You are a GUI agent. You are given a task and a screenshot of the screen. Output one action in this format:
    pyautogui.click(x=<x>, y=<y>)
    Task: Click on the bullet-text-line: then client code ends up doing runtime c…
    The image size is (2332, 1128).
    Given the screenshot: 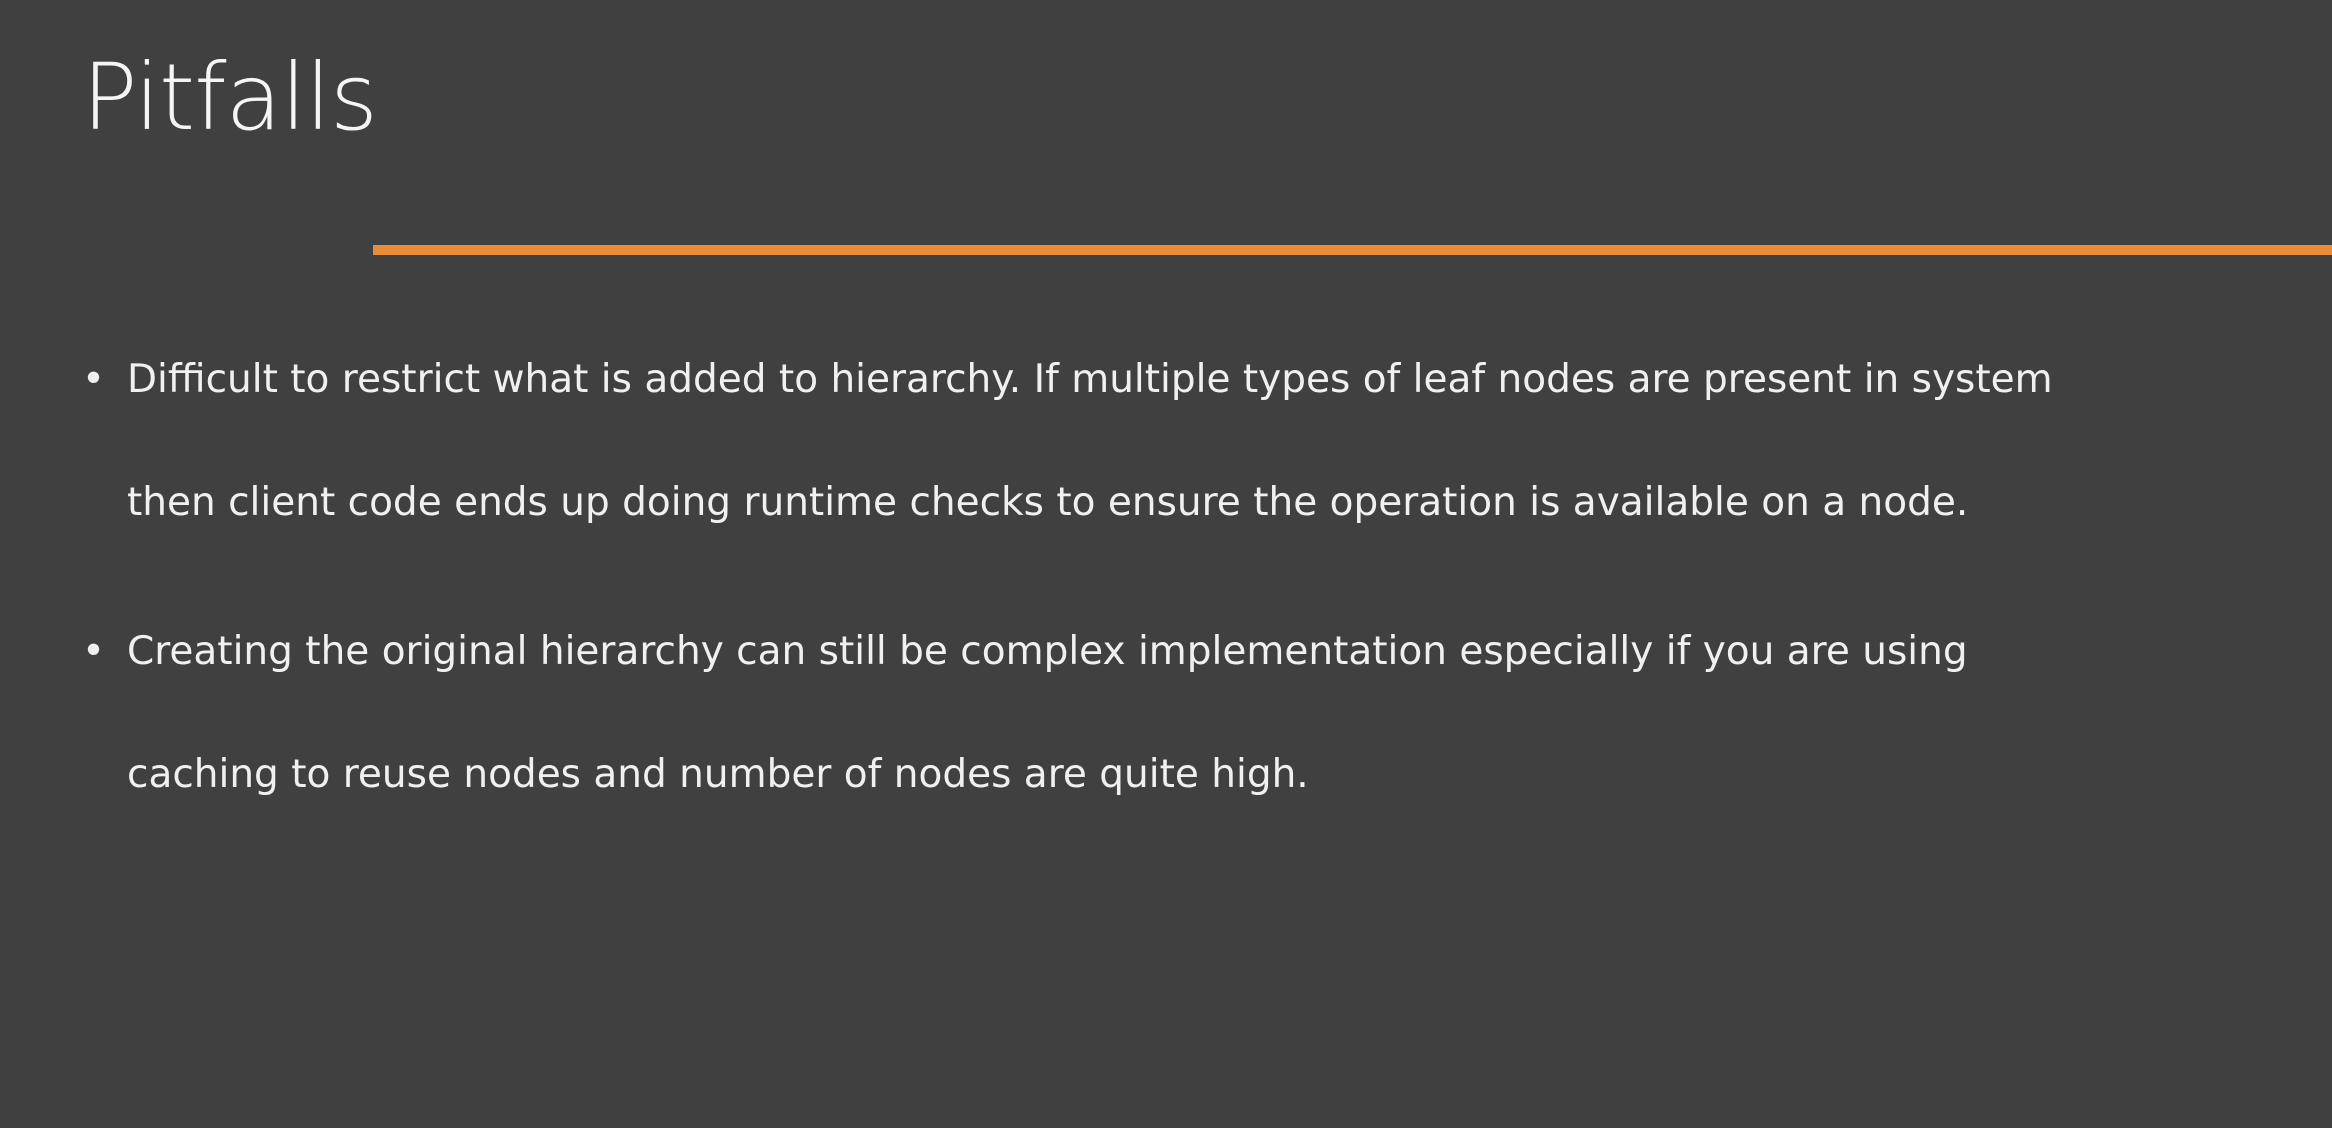 What is the action you would take?
    pyautogui.click(x=1048, y=502)
    